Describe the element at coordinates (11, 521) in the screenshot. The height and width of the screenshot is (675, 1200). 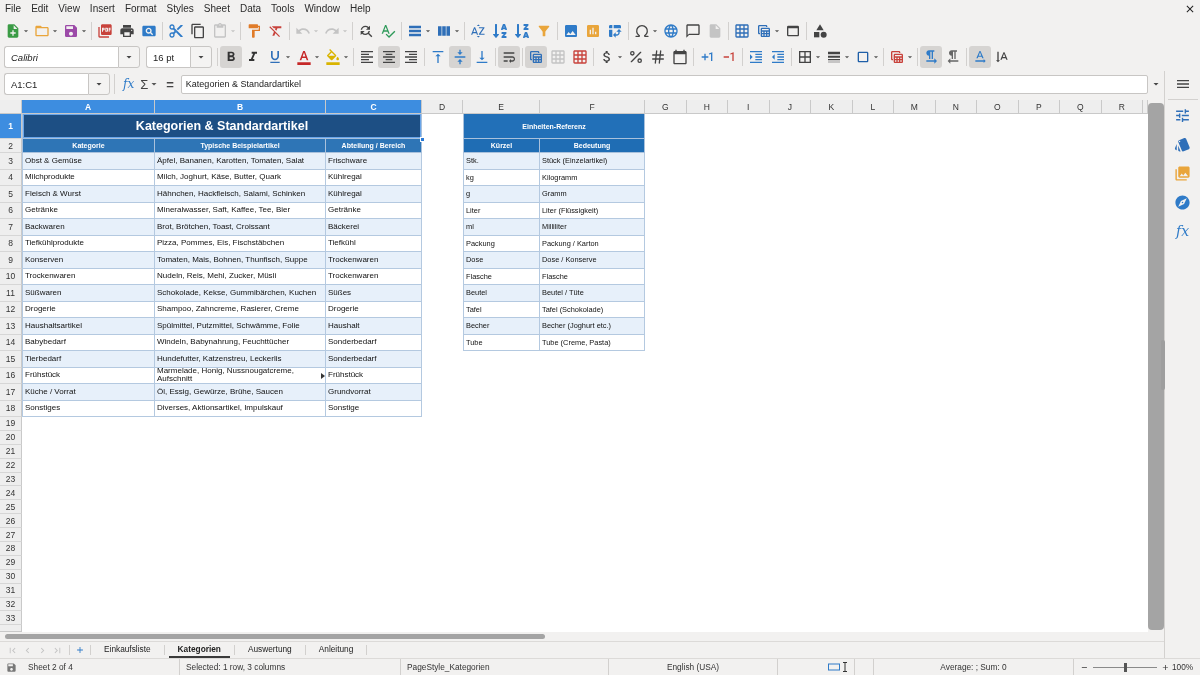
I see `row-header: 26` at that location.